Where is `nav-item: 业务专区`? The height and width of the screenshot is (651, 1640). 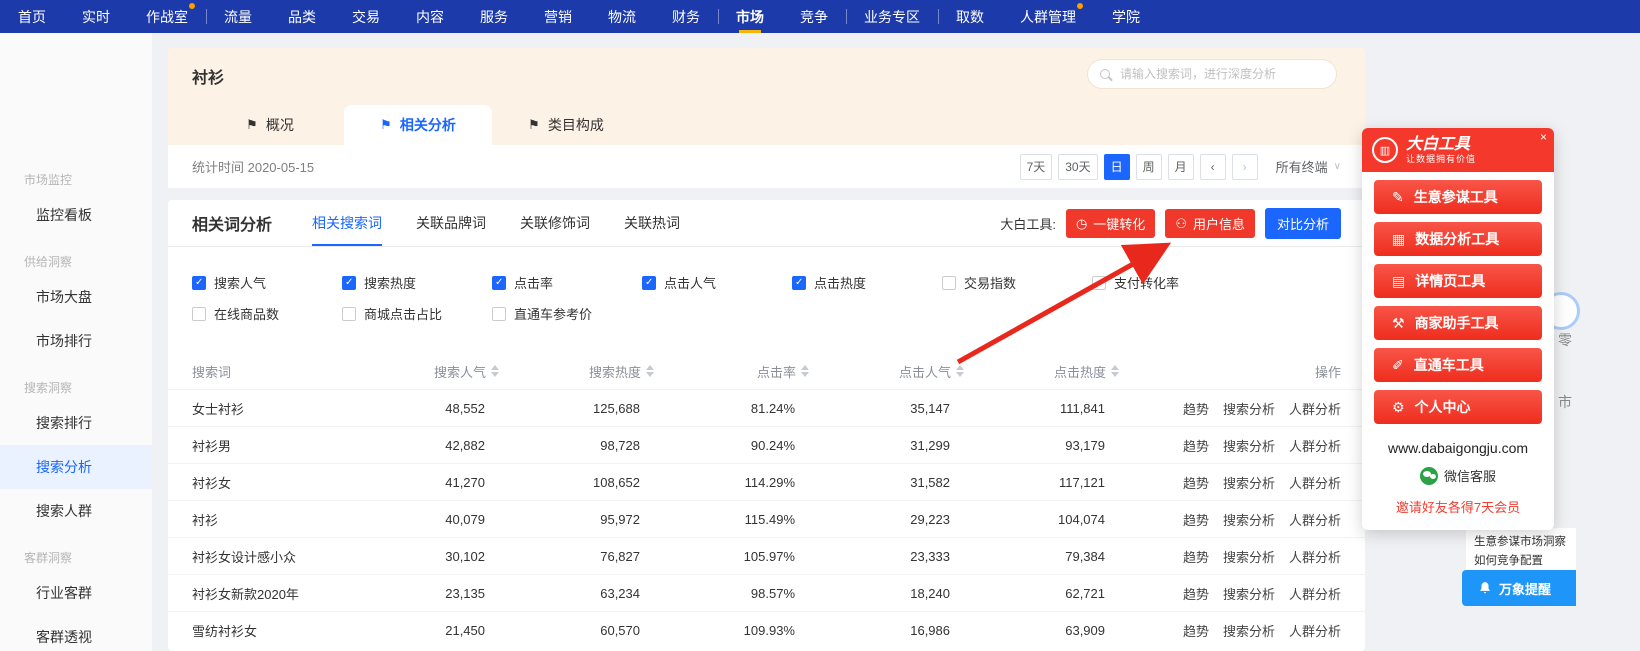 nav-item: 业务专区 is located at coordinates (883, 16).